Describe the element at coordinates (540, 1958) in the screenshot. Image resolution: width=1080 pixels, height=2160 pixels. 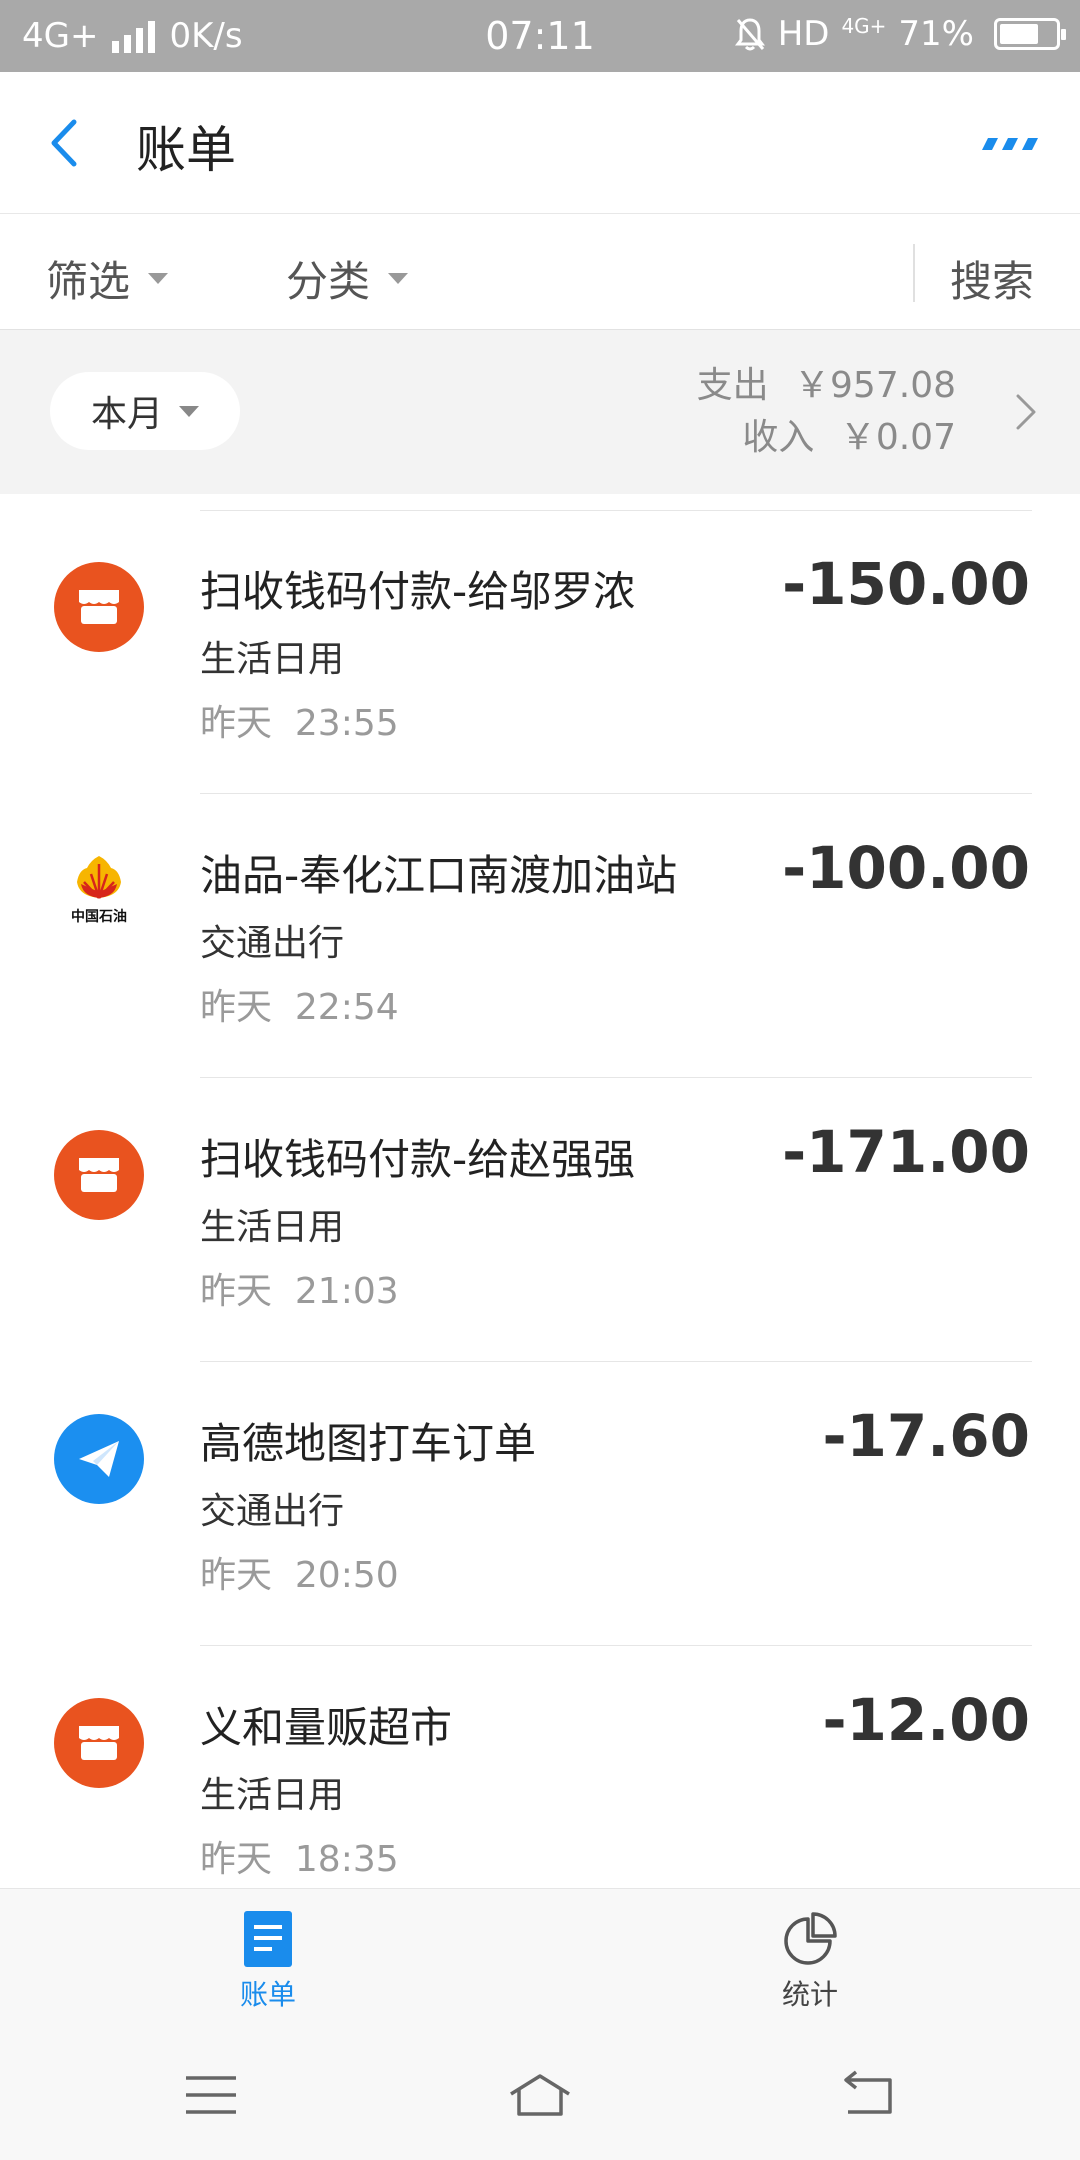
I see `bottom-tab-bar: 账单 统计` at that location.